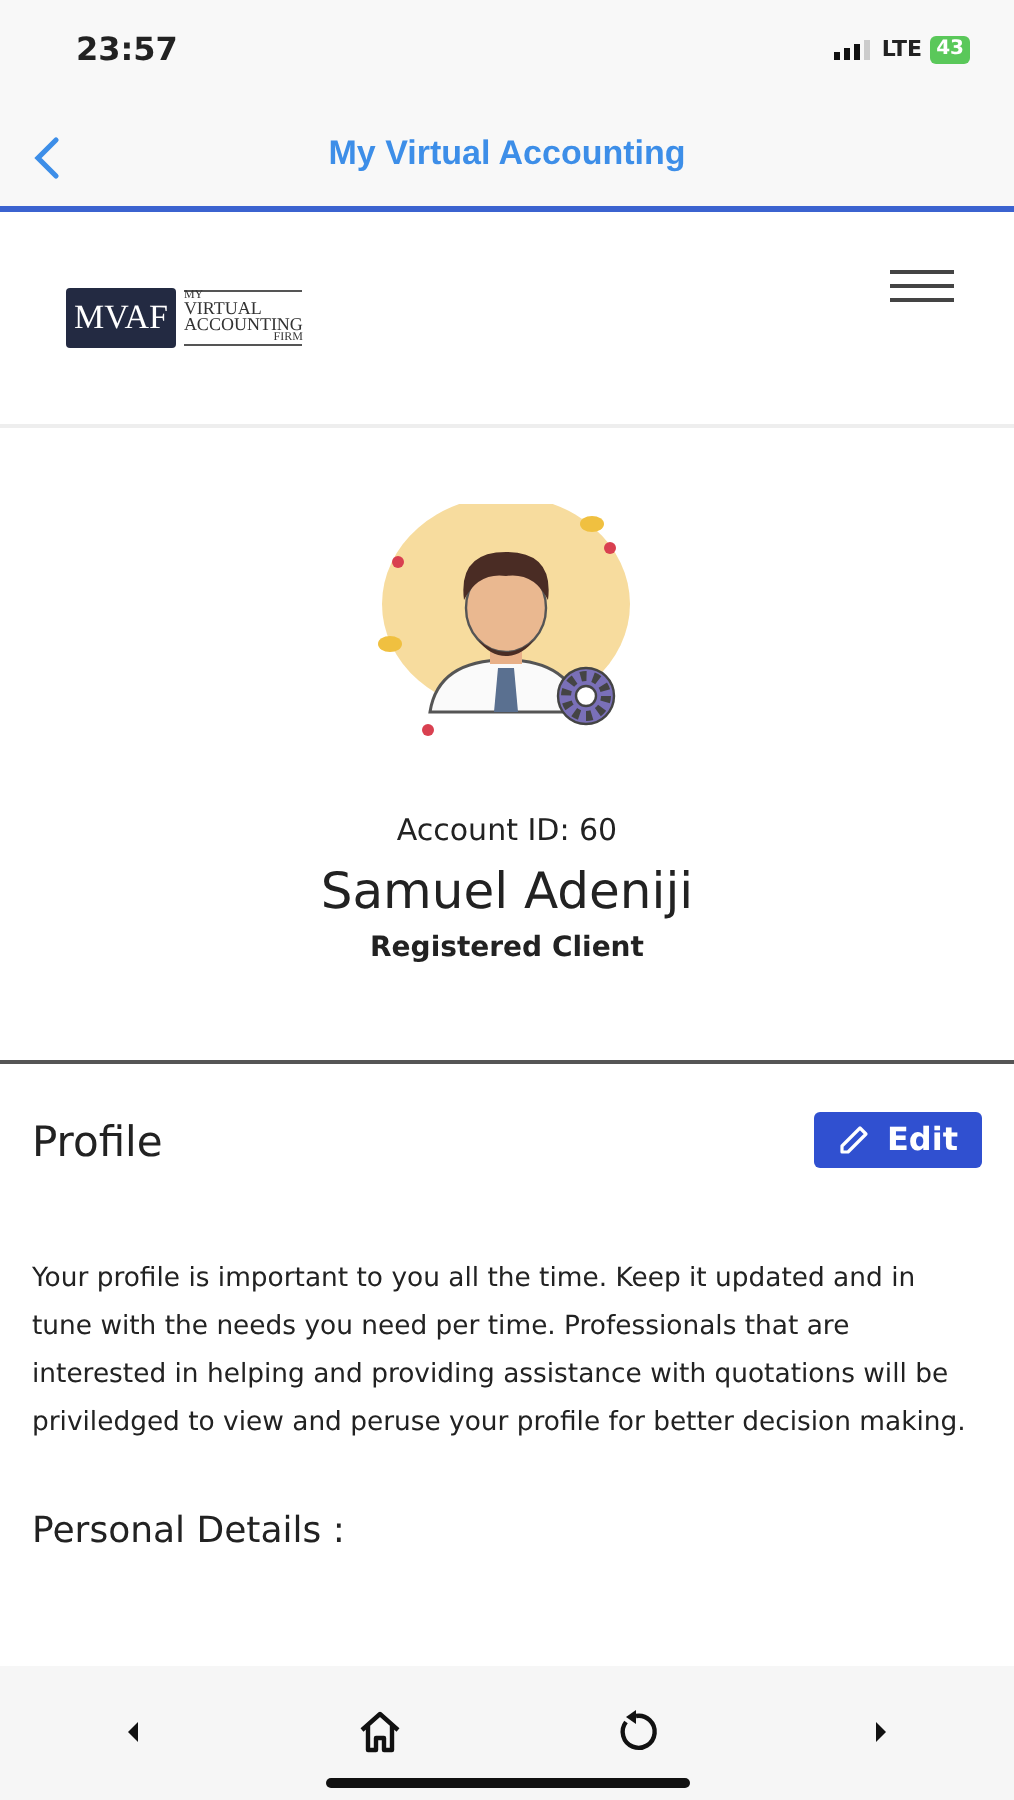 This screenshot has width=1014, height=1800. Describe the element at coordinates (127, 50) in the screenshot. I see `status-time: 23:57` at that location.